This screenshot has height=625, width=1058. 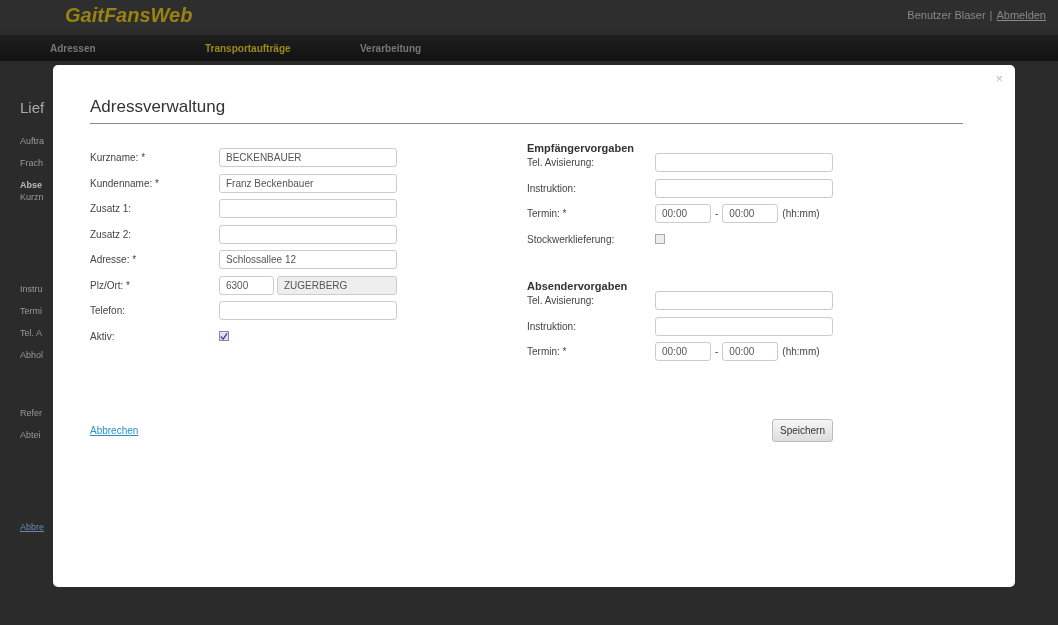 I want to click on form-label: Abhol, so click(x=32, y=355).